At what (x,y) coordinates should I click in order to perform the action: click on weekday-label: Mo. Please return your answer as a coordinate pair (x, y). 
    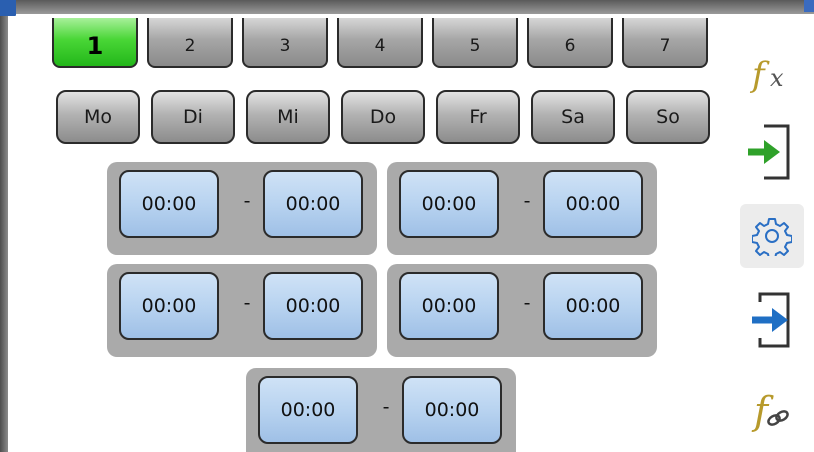
    Looking at the image, I should click on (98, 117).